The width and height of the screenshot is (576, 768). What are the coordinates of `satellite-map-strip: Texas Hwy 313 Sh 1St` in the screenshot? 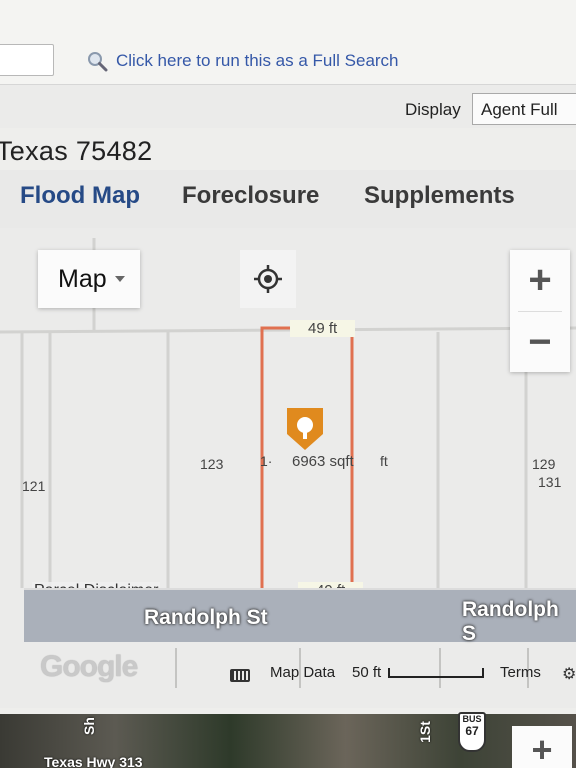 It's located at (288, 741).